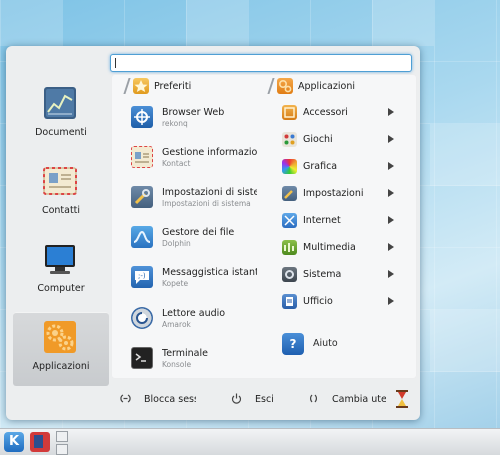  Describe the element at coordinates (318, 301) in the screenshot. I see `category-label: Ufficio` at that location.